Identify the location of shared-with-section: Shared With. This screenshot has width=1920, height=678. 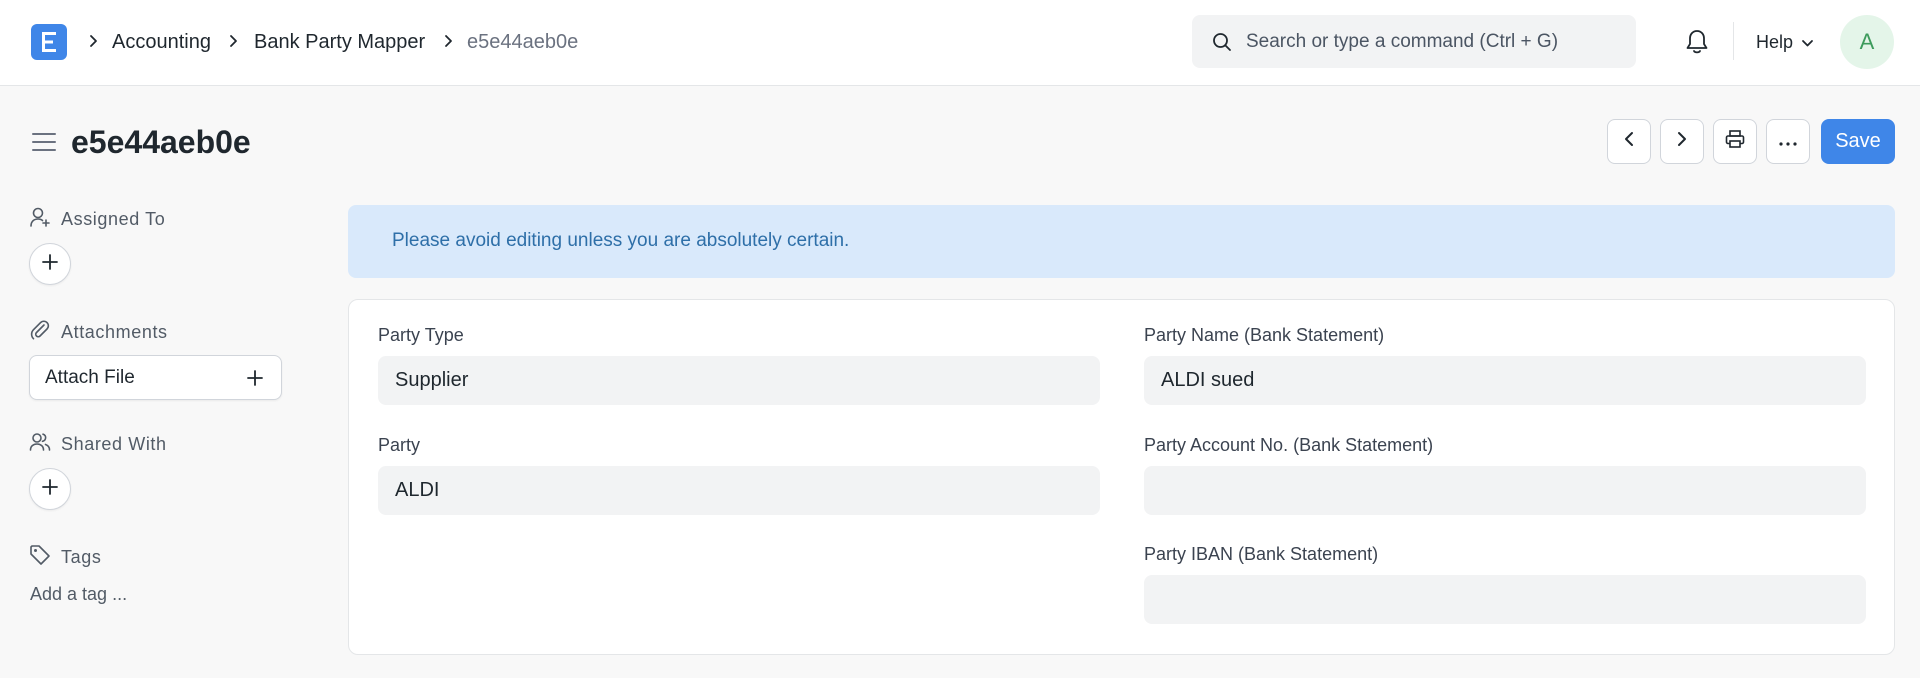
(98, 444).